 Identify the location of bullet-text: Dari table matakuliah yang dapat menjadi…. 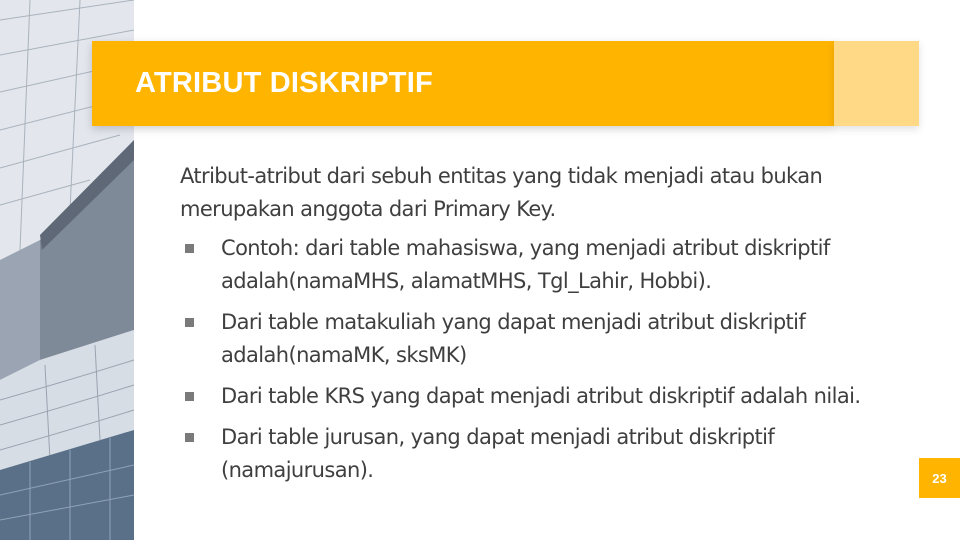
(513, 338).